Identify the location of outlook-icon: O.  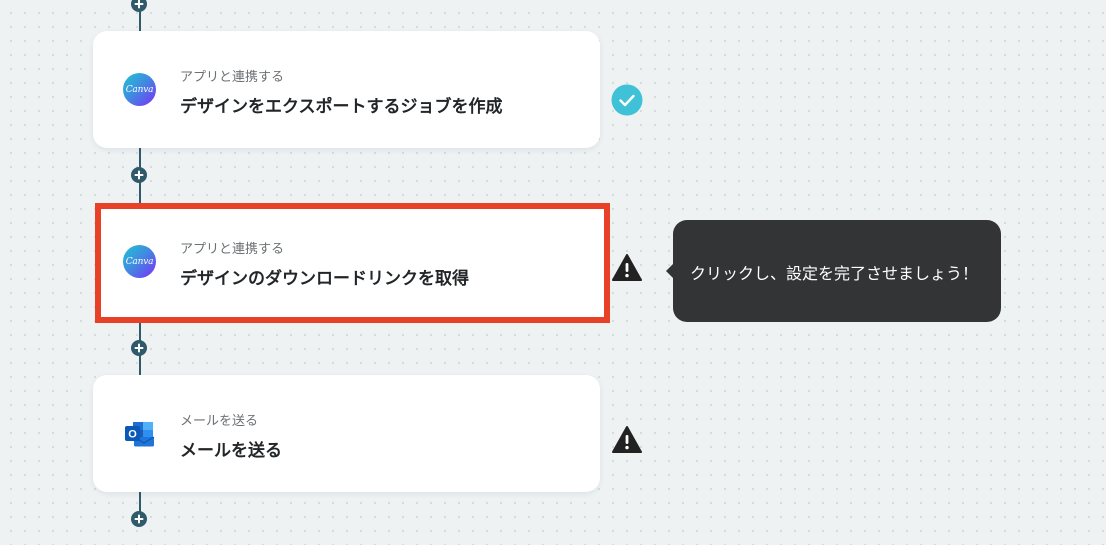
(139, 433).